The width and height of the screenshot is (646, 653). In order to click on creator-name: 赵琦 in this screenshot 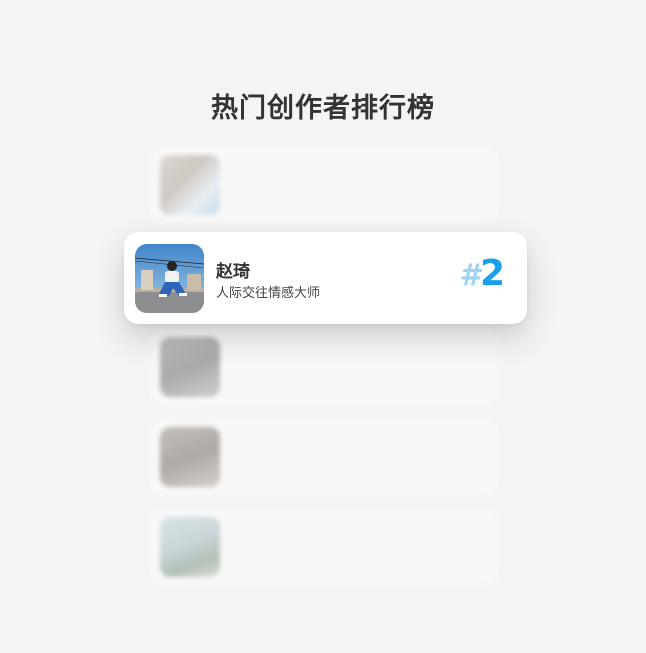, I will do `click(233, 272)`.